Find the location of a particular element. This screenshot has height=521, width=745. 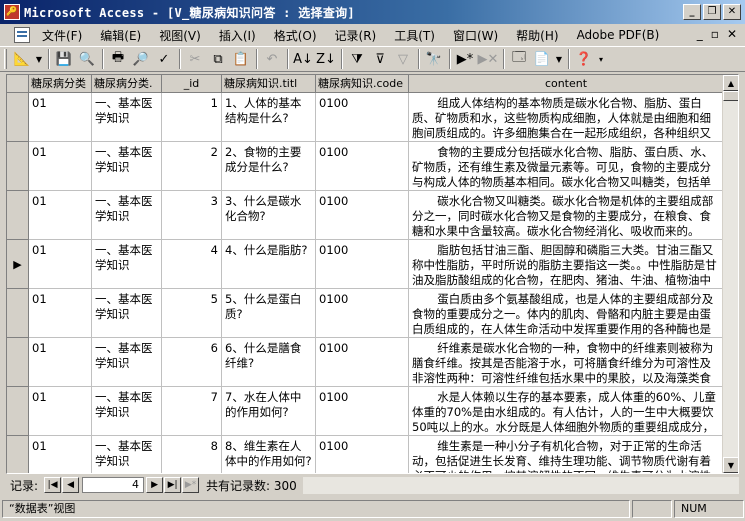

restore-button: ❐ is located at coordinates (712, 12).